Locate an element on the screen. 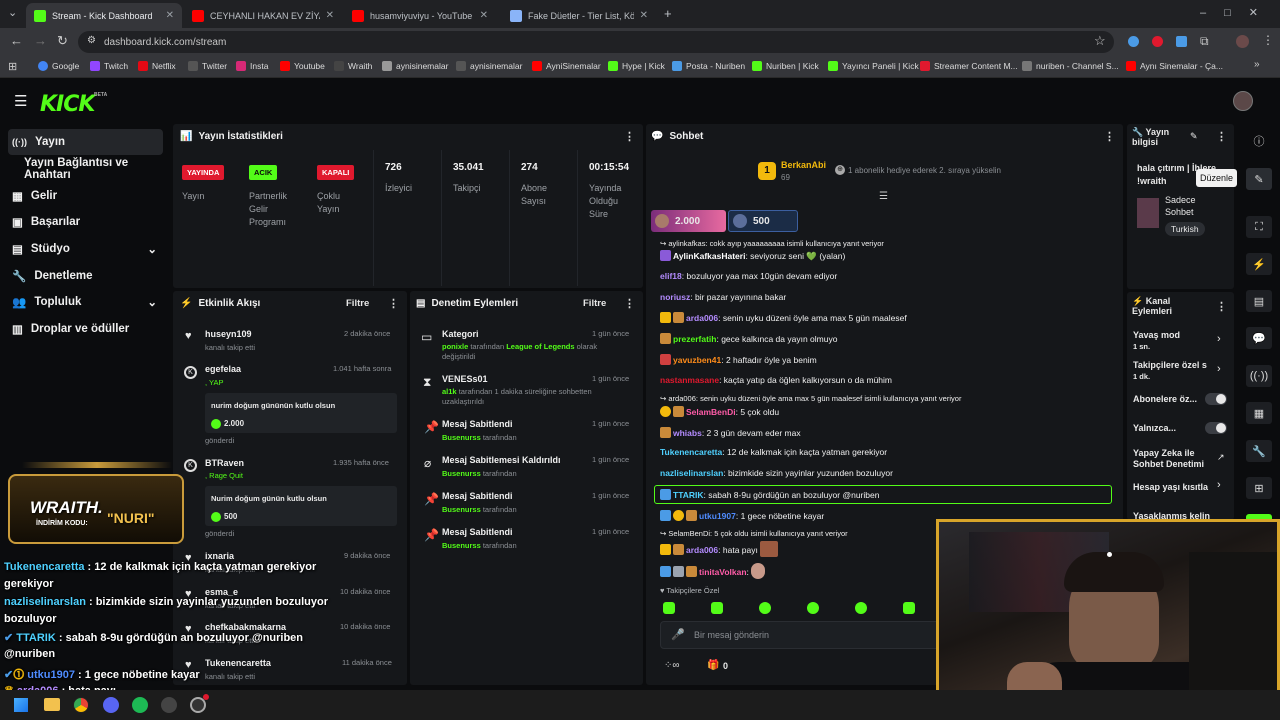 This screenshot has width=1280, height=720. tab-youtube-1: CEYHANLI HAKAN EV ZİYARETİ✕ is located at coordinates (263, 15).